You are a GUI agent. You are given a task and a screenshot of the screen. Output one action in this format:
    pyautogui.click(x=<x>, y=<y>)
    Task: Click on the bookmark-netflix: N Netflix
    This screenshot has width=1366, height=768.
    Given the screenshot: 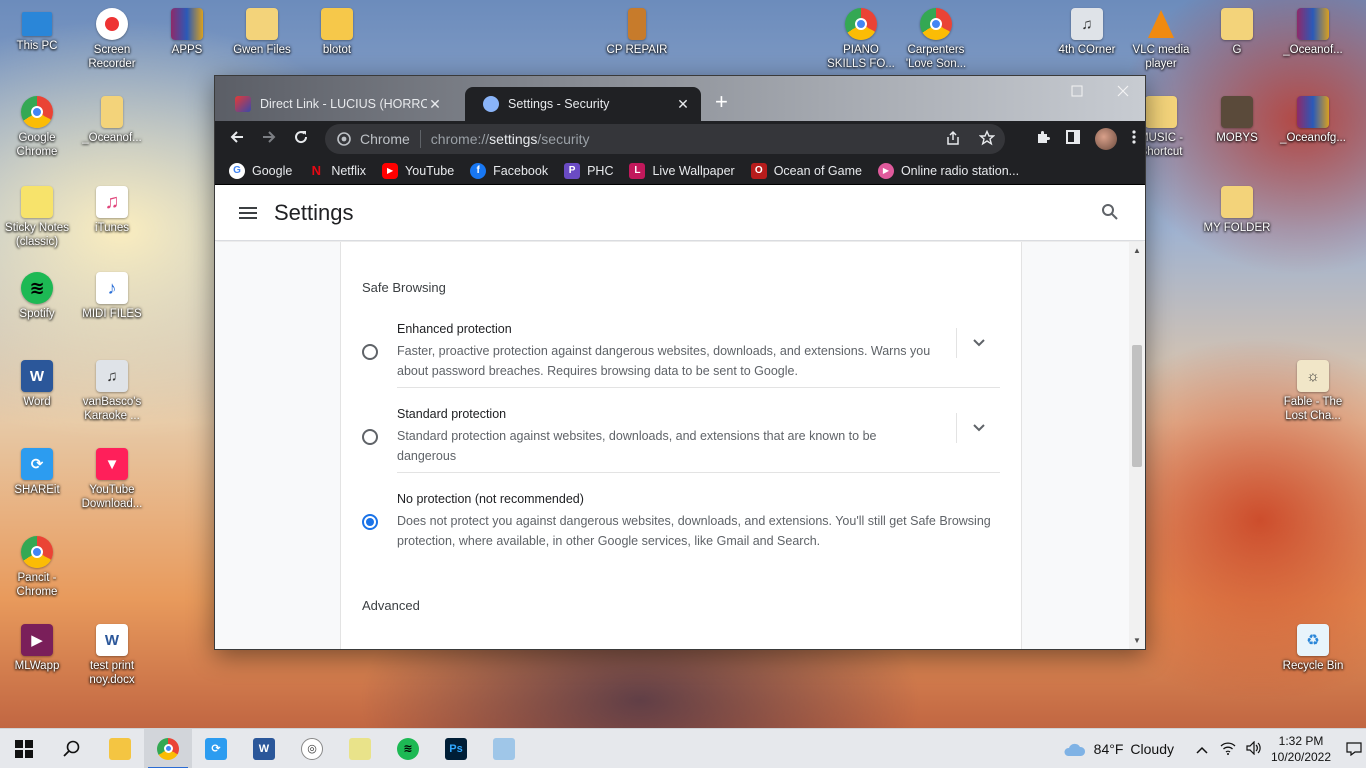 What is the action you would take?
    pyautogui.click(x=337, y=171)
    